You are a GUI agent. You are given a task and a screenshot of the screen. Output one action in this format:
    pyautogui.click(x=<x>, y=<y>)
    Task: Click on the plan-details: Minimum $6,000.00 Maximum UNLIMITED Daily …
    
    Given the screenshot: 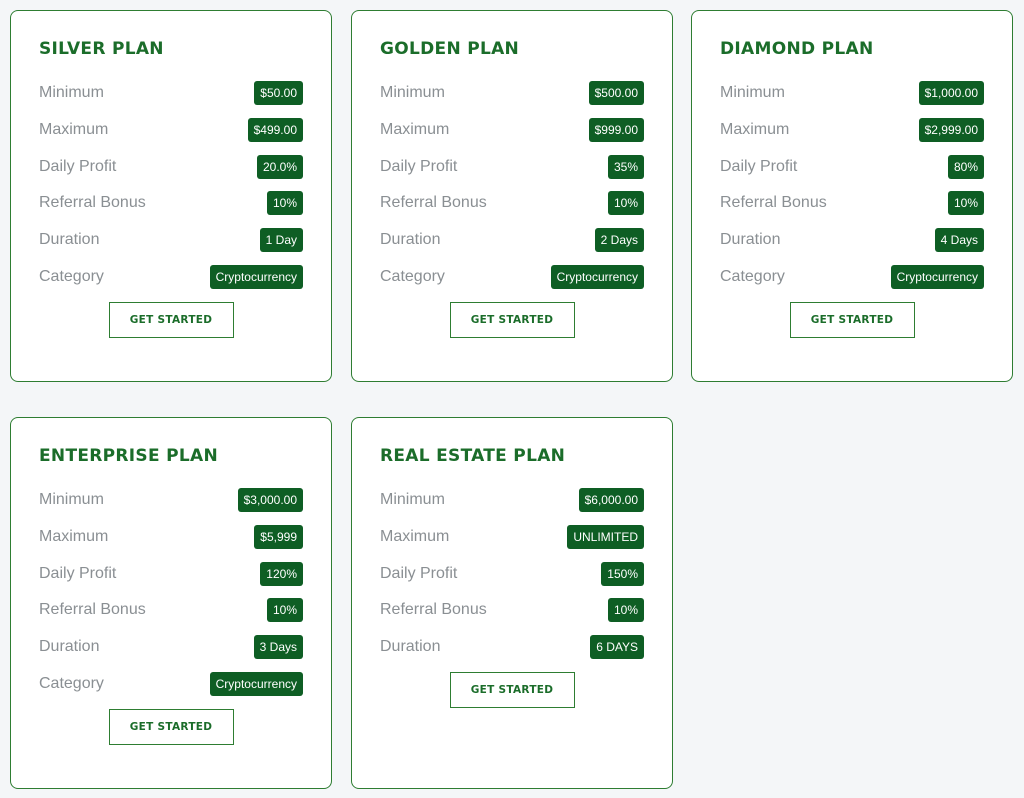 What is the action you would take?
    pyautogui.click(x=512, y=574)
    